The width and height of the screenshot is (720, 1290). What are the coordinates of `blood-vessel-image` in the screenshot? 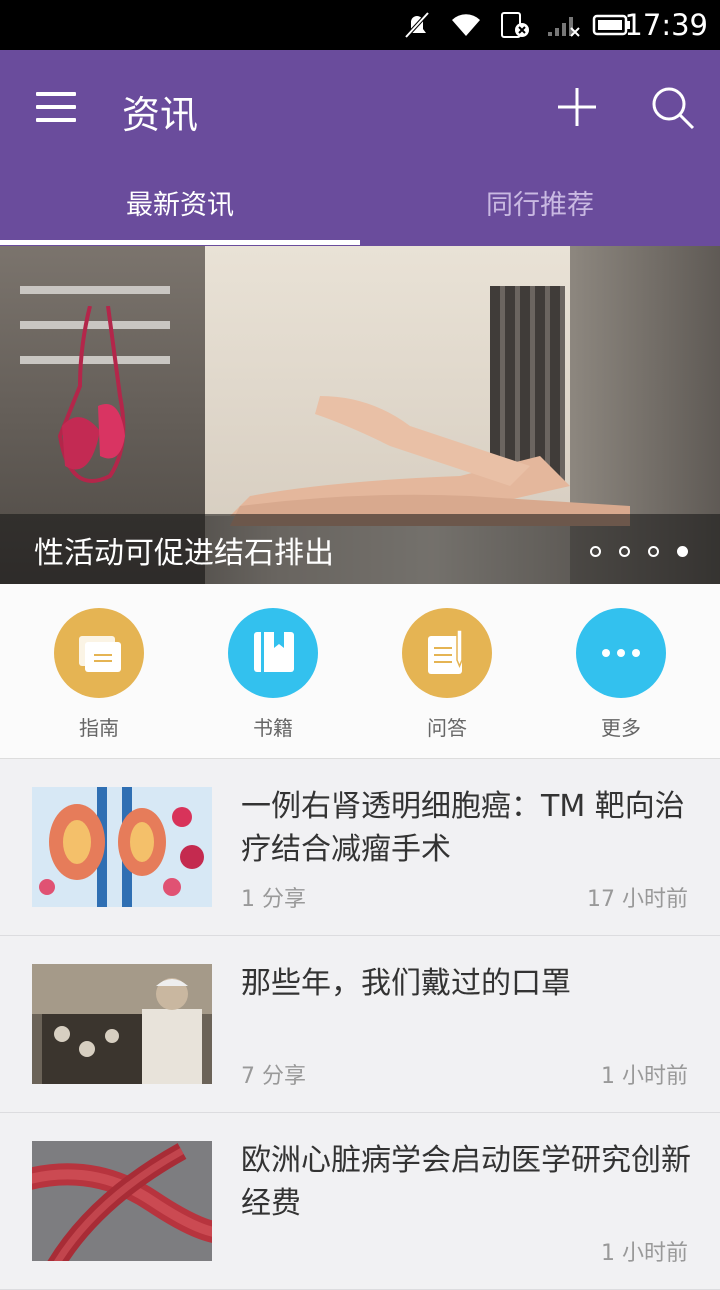 It's located at (122, 1201).